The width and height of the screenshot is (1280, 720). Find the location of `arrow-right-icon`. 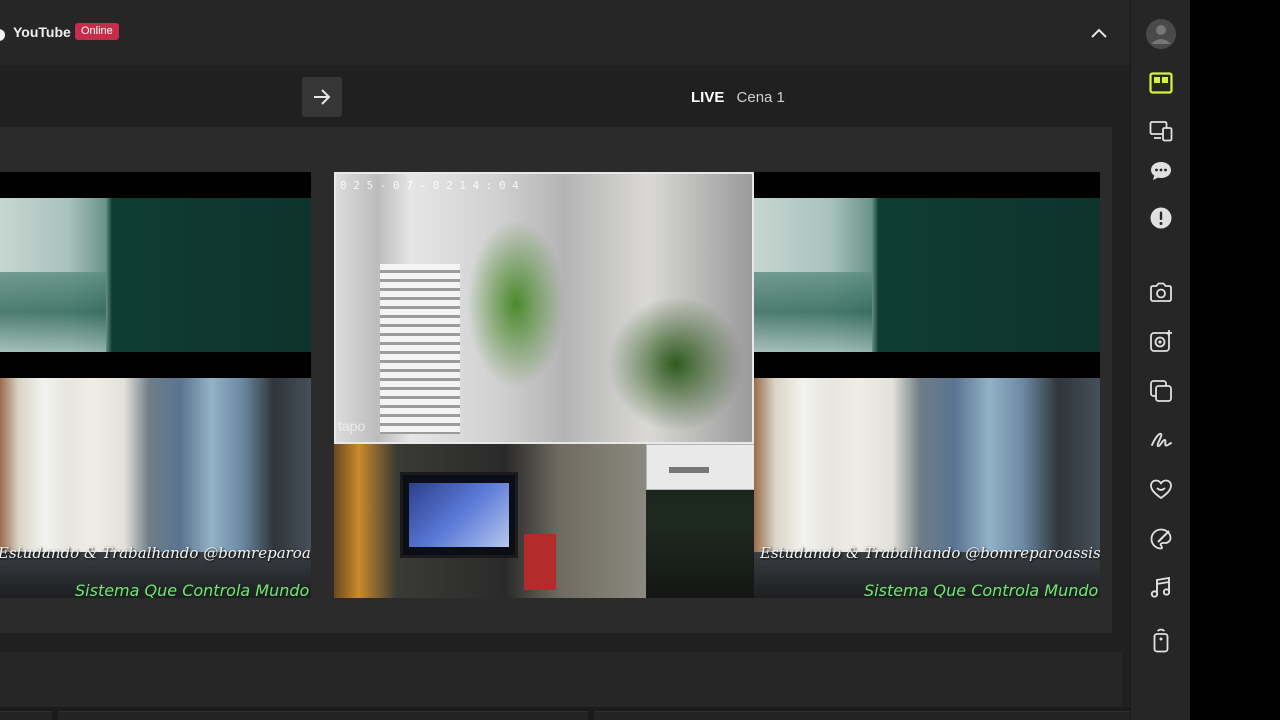

arrow-right-icon is located at coordinates (322, 97).